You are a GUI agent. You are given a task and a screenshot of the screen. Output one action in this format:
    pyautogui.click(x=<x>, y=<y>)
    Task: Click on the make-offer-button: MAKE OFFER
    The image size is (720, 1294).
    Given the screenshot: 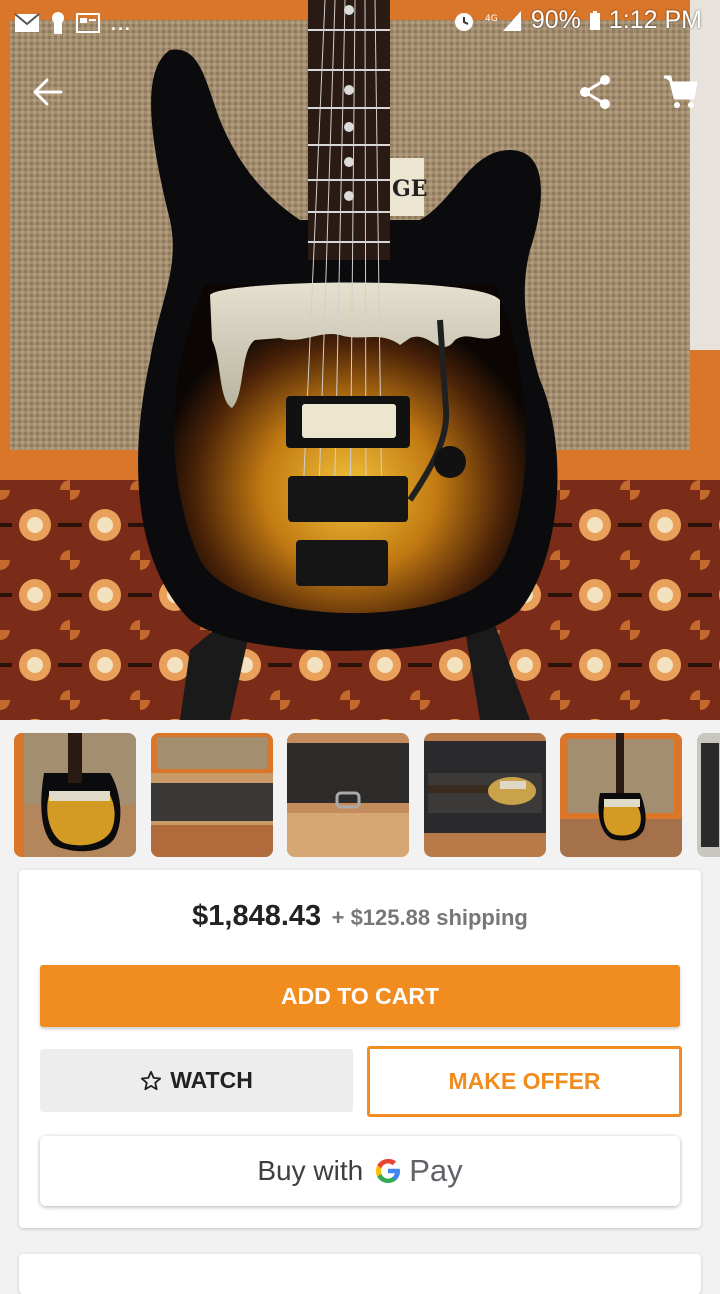 What is the action you would take?
    pyautogui.click(x=524, y=1081)
    